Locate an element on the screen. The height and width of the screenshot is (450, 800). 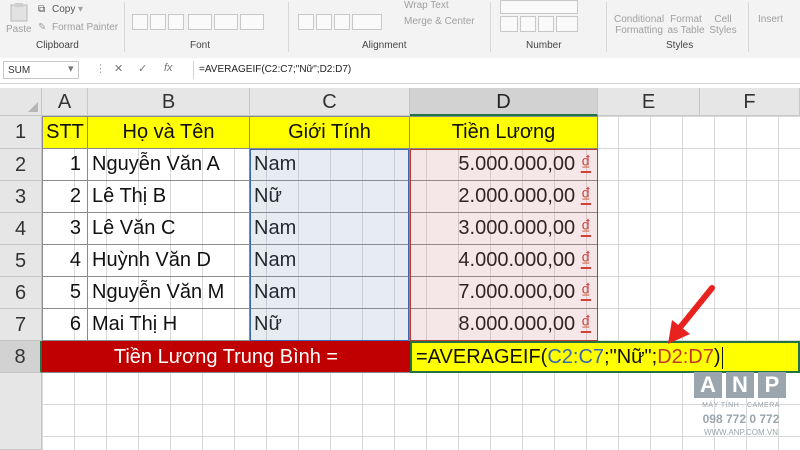
align-left-button is located at coordinates (306, 22).